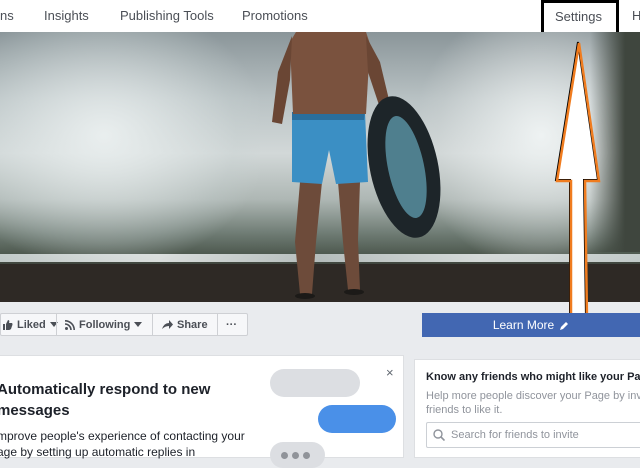  Describe the element at coordinates (8, 324) in the screenshot. I see `like-thumb-icon` at that location.